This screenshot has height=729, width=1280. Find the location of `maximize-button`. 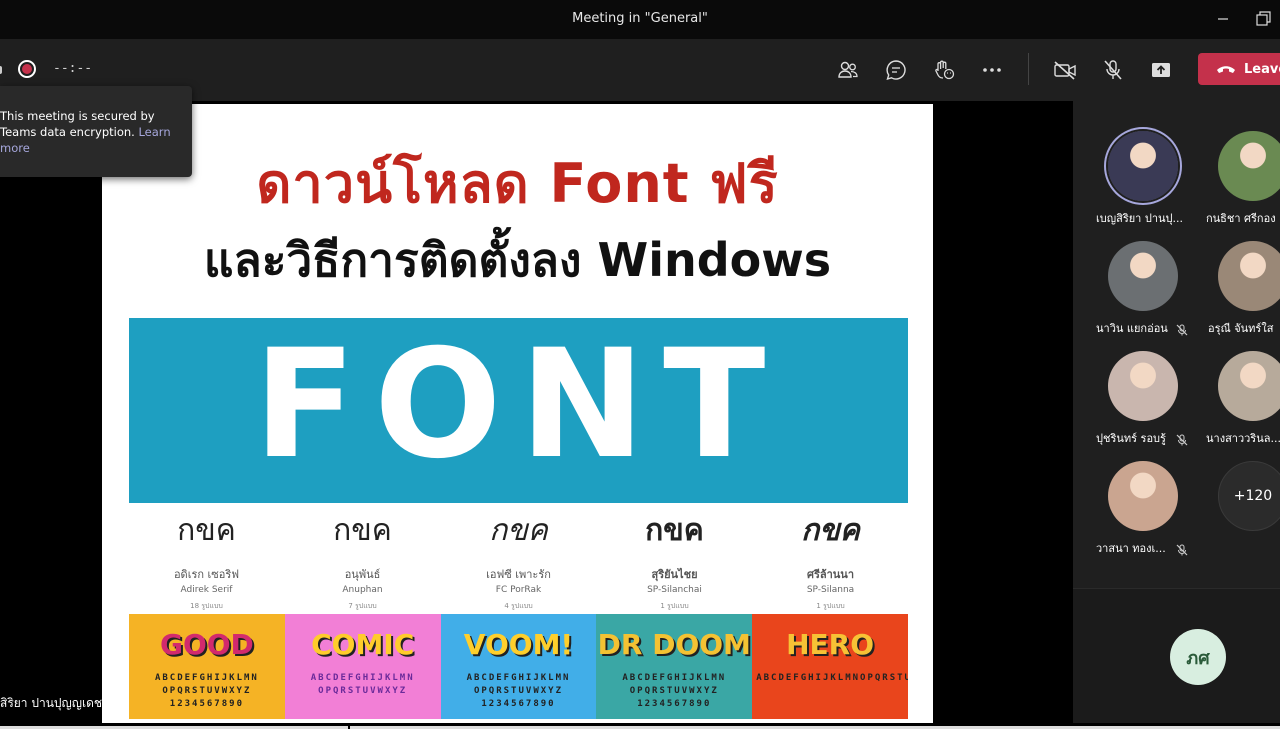

maximize-button is located at coordinates (1263, 19).